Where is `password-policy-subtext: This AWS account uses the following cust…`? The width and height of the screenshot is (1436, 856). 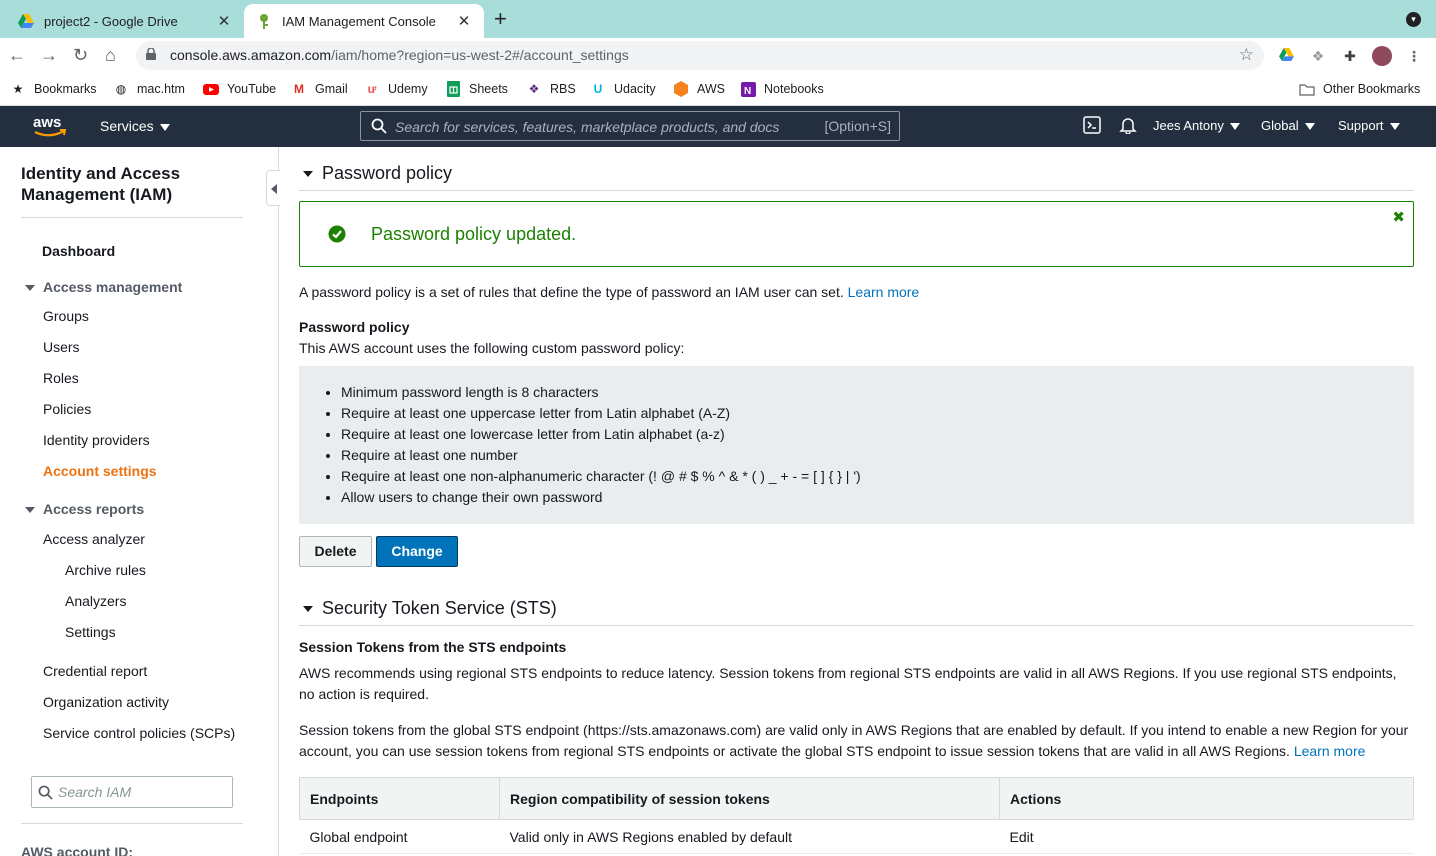
password-policy-subtext: This AWS account uses the following cust… is located at coordinates (492, 348).